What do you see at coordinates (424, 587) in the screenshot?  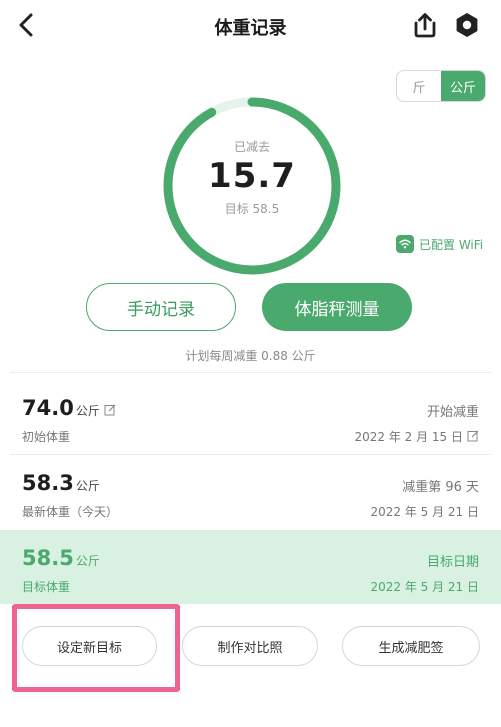 I see `target-date: 2022 年 5 月 21 日` at bounding box center [424, 587].